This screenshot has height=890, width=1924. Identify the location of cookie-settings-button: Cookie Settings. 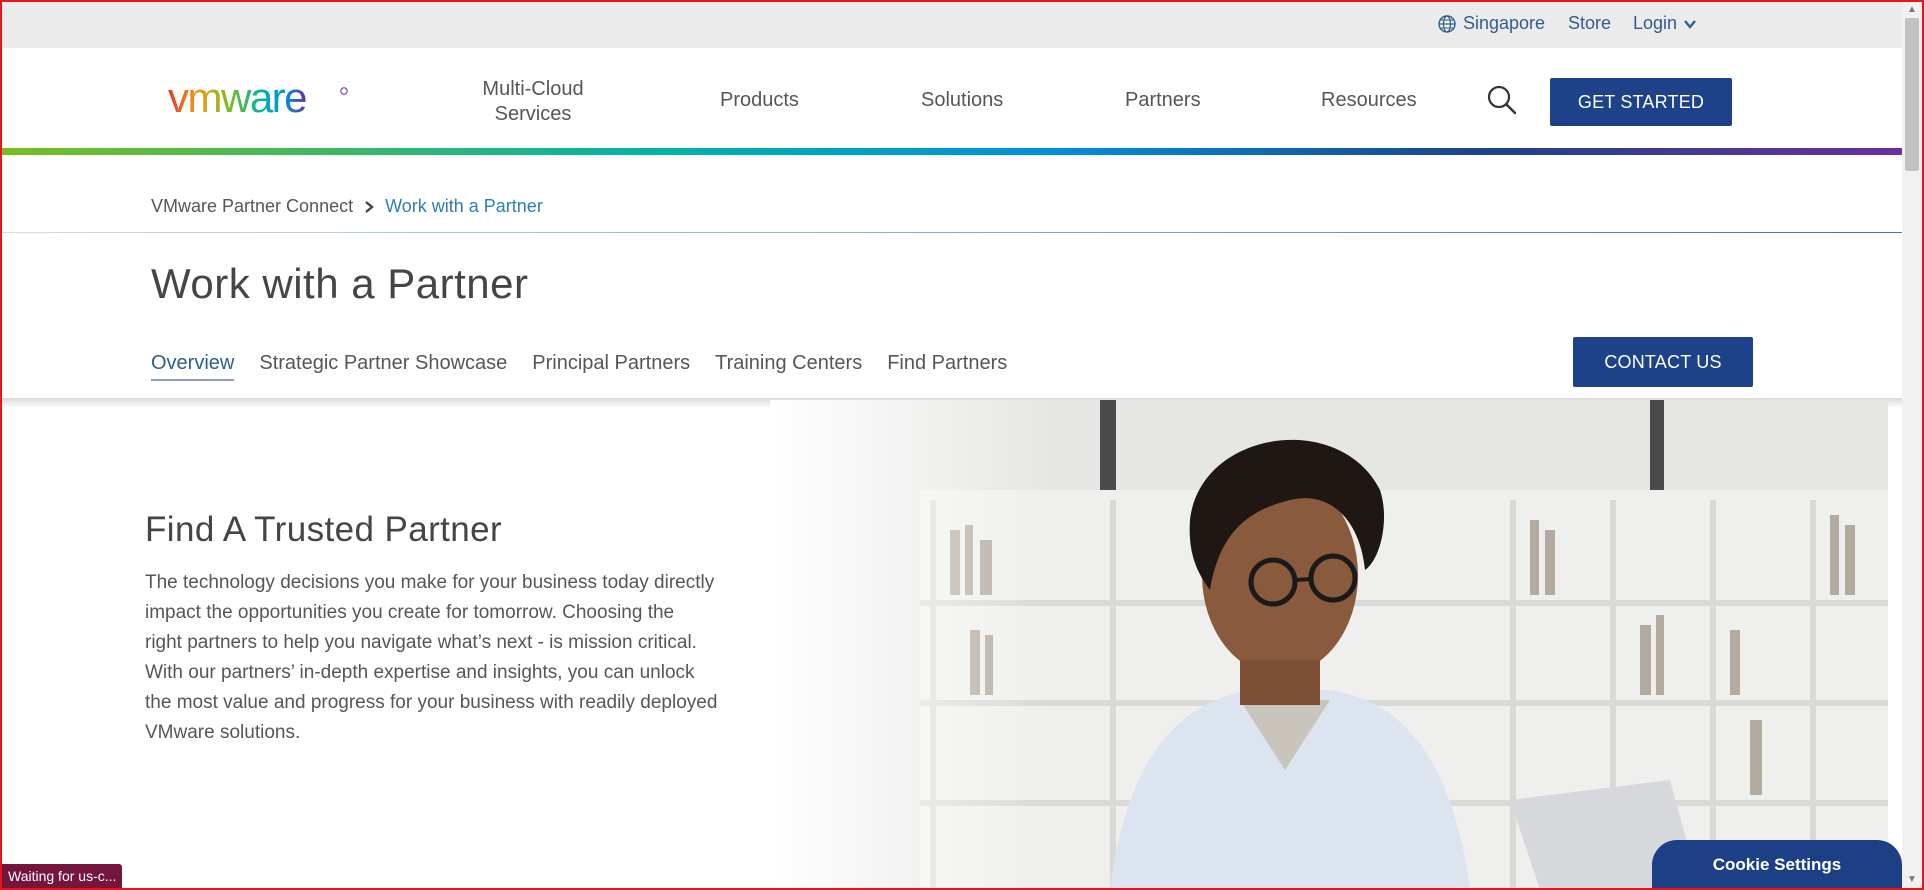
(1777, 865).